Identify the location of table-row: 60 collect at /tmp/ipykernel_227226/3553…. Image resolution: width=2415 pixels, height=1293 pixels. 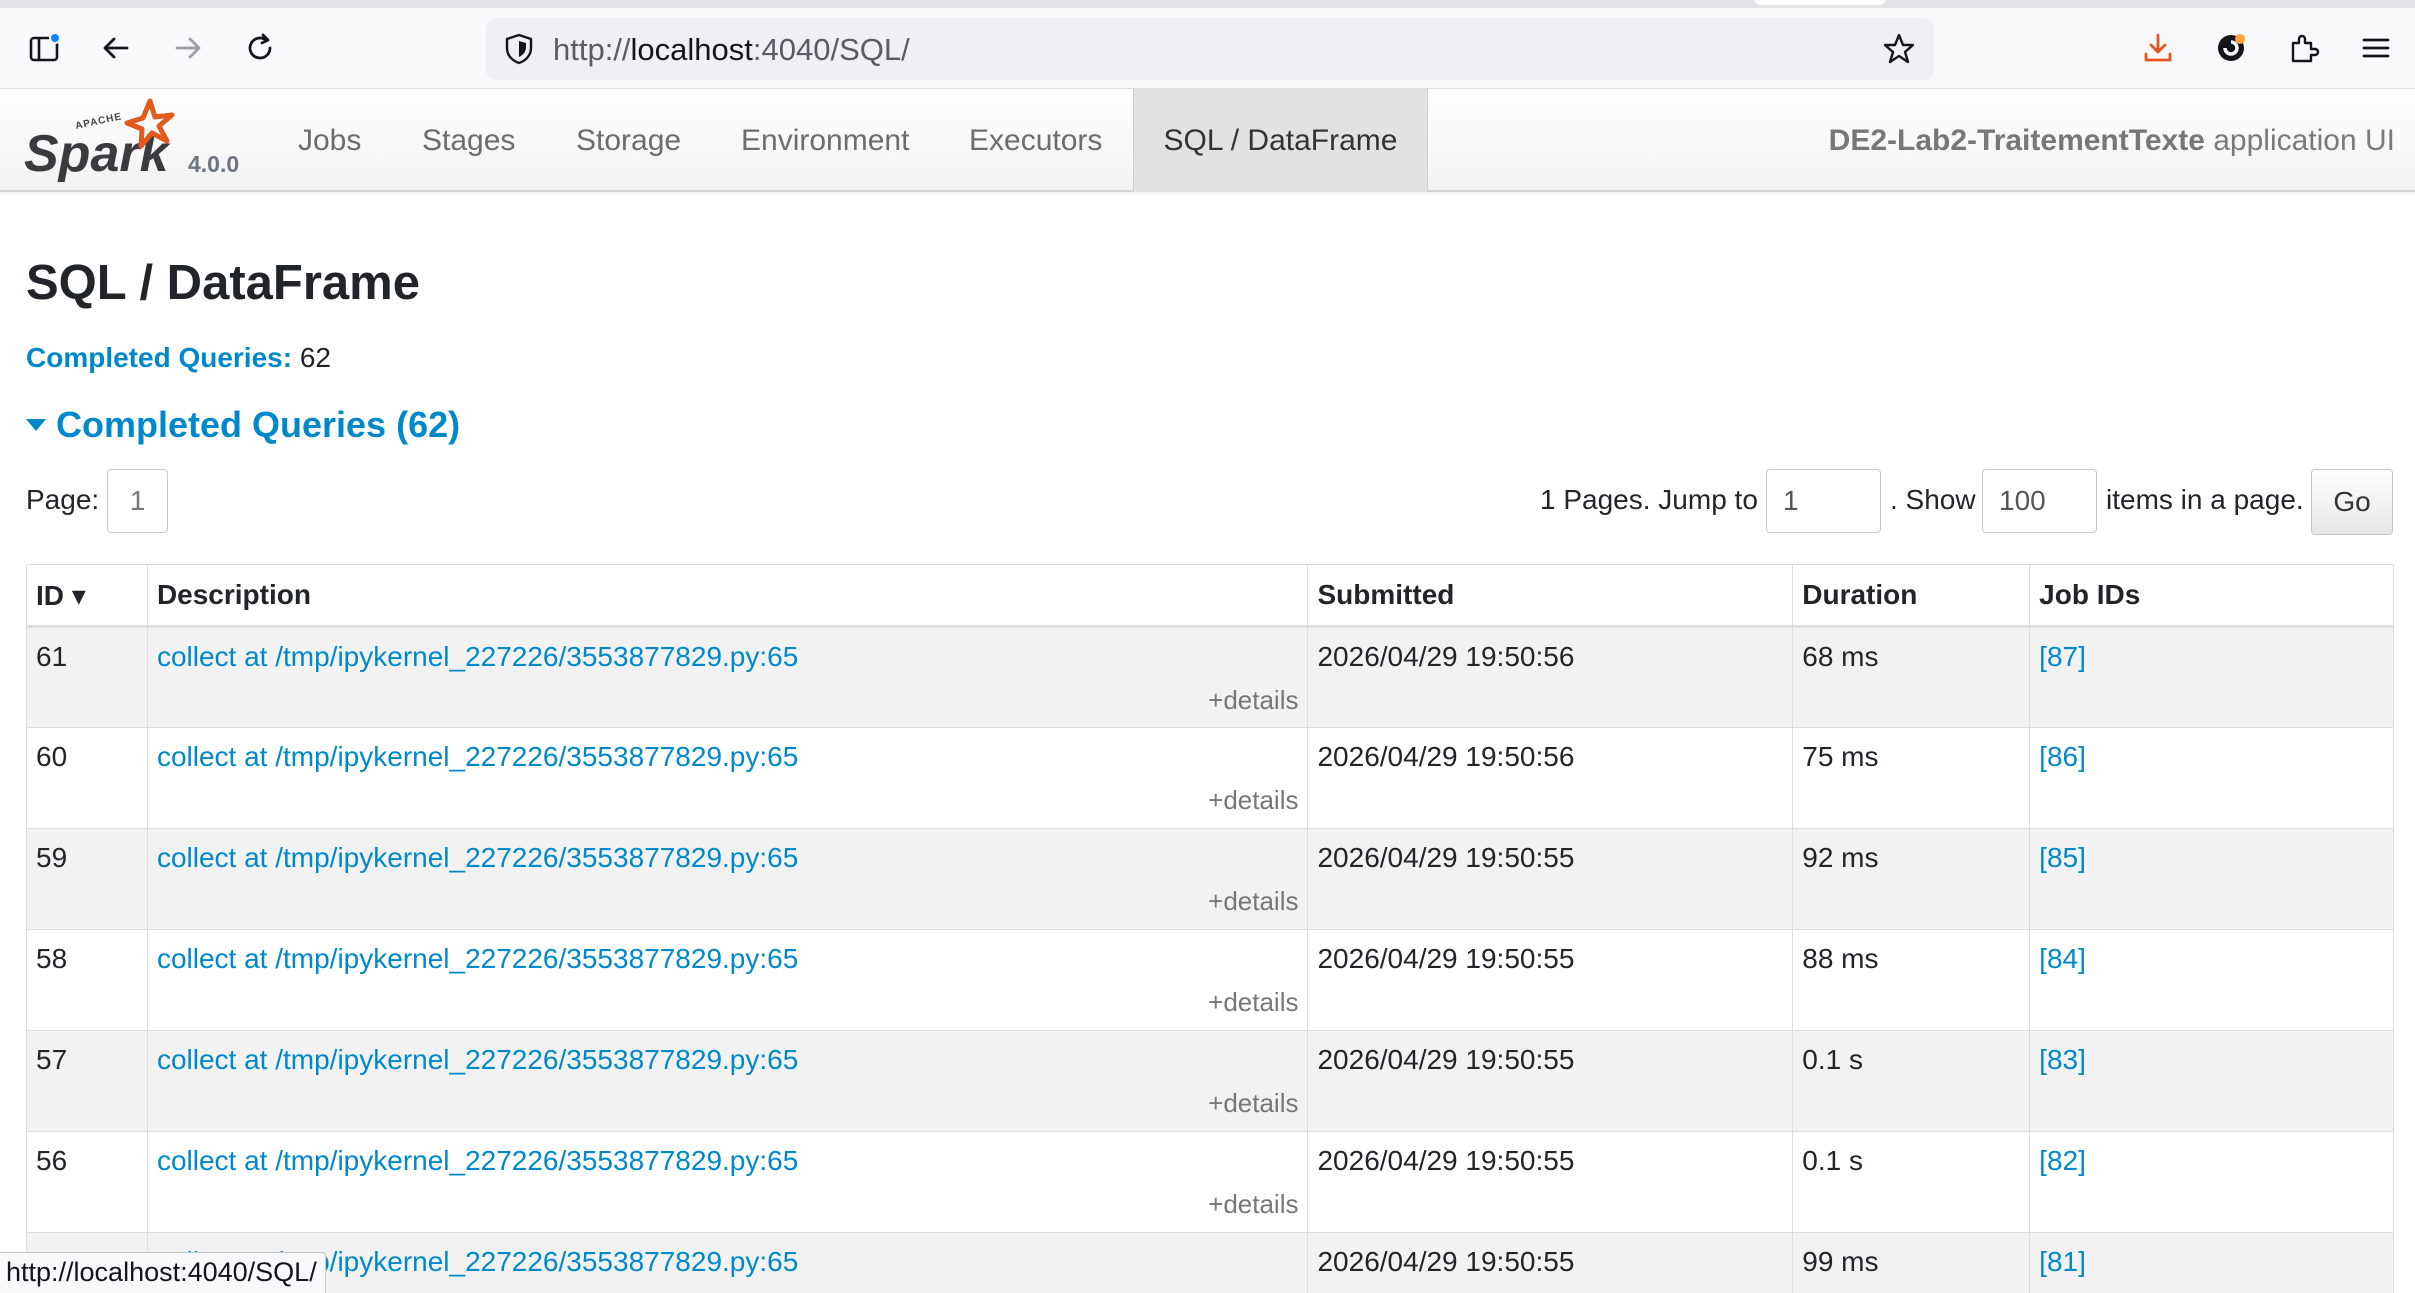
(1210, 778).